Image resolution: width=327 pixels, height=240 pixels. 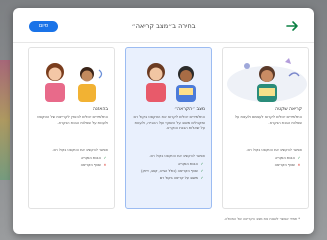 I want to click on dialog-title: בחירה ב״מצב קריאה״, so click(x=163, y=26).